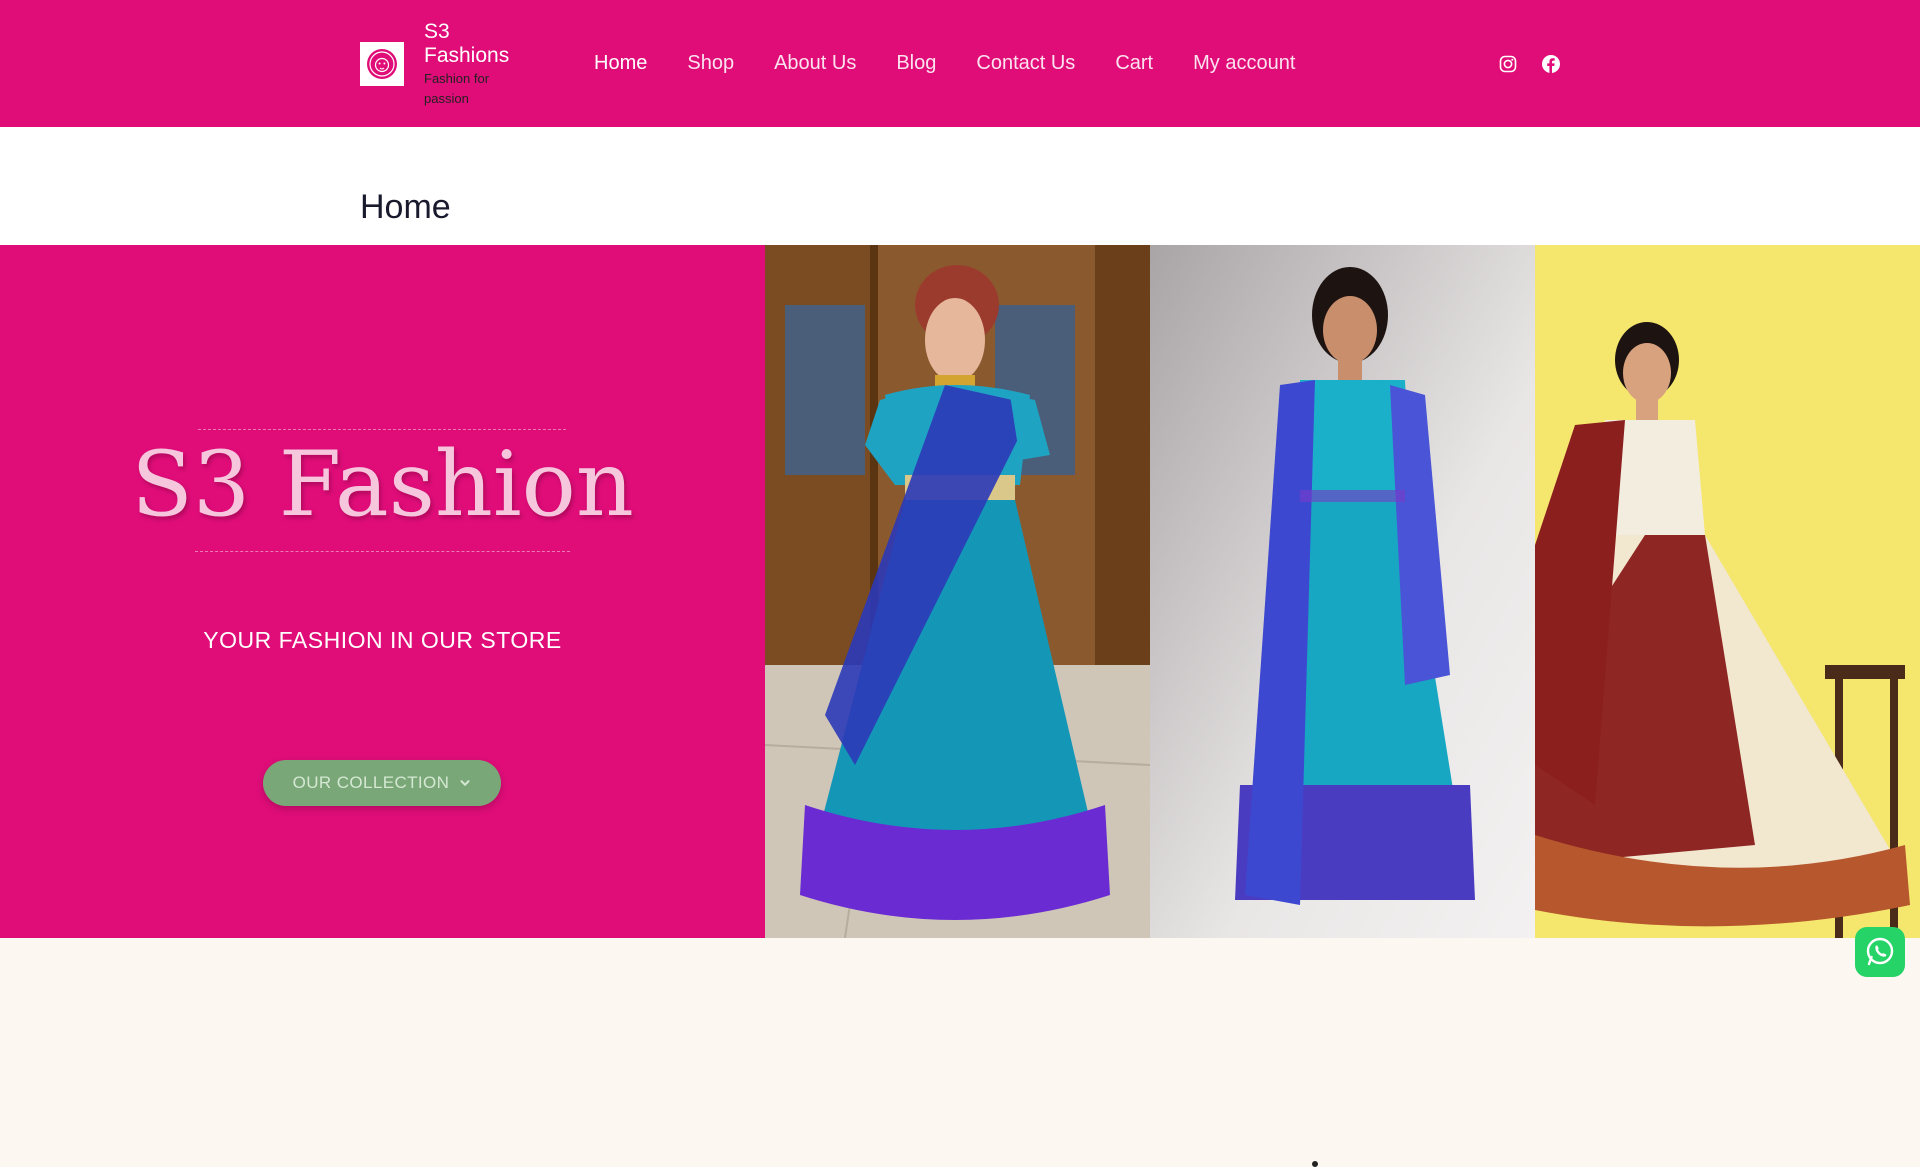 The height and width of the screenshot is (1167, 1920). Describe the element at coordinates (1134, 63) in the screenshot. I see `nav-cart: Cart` at that location.